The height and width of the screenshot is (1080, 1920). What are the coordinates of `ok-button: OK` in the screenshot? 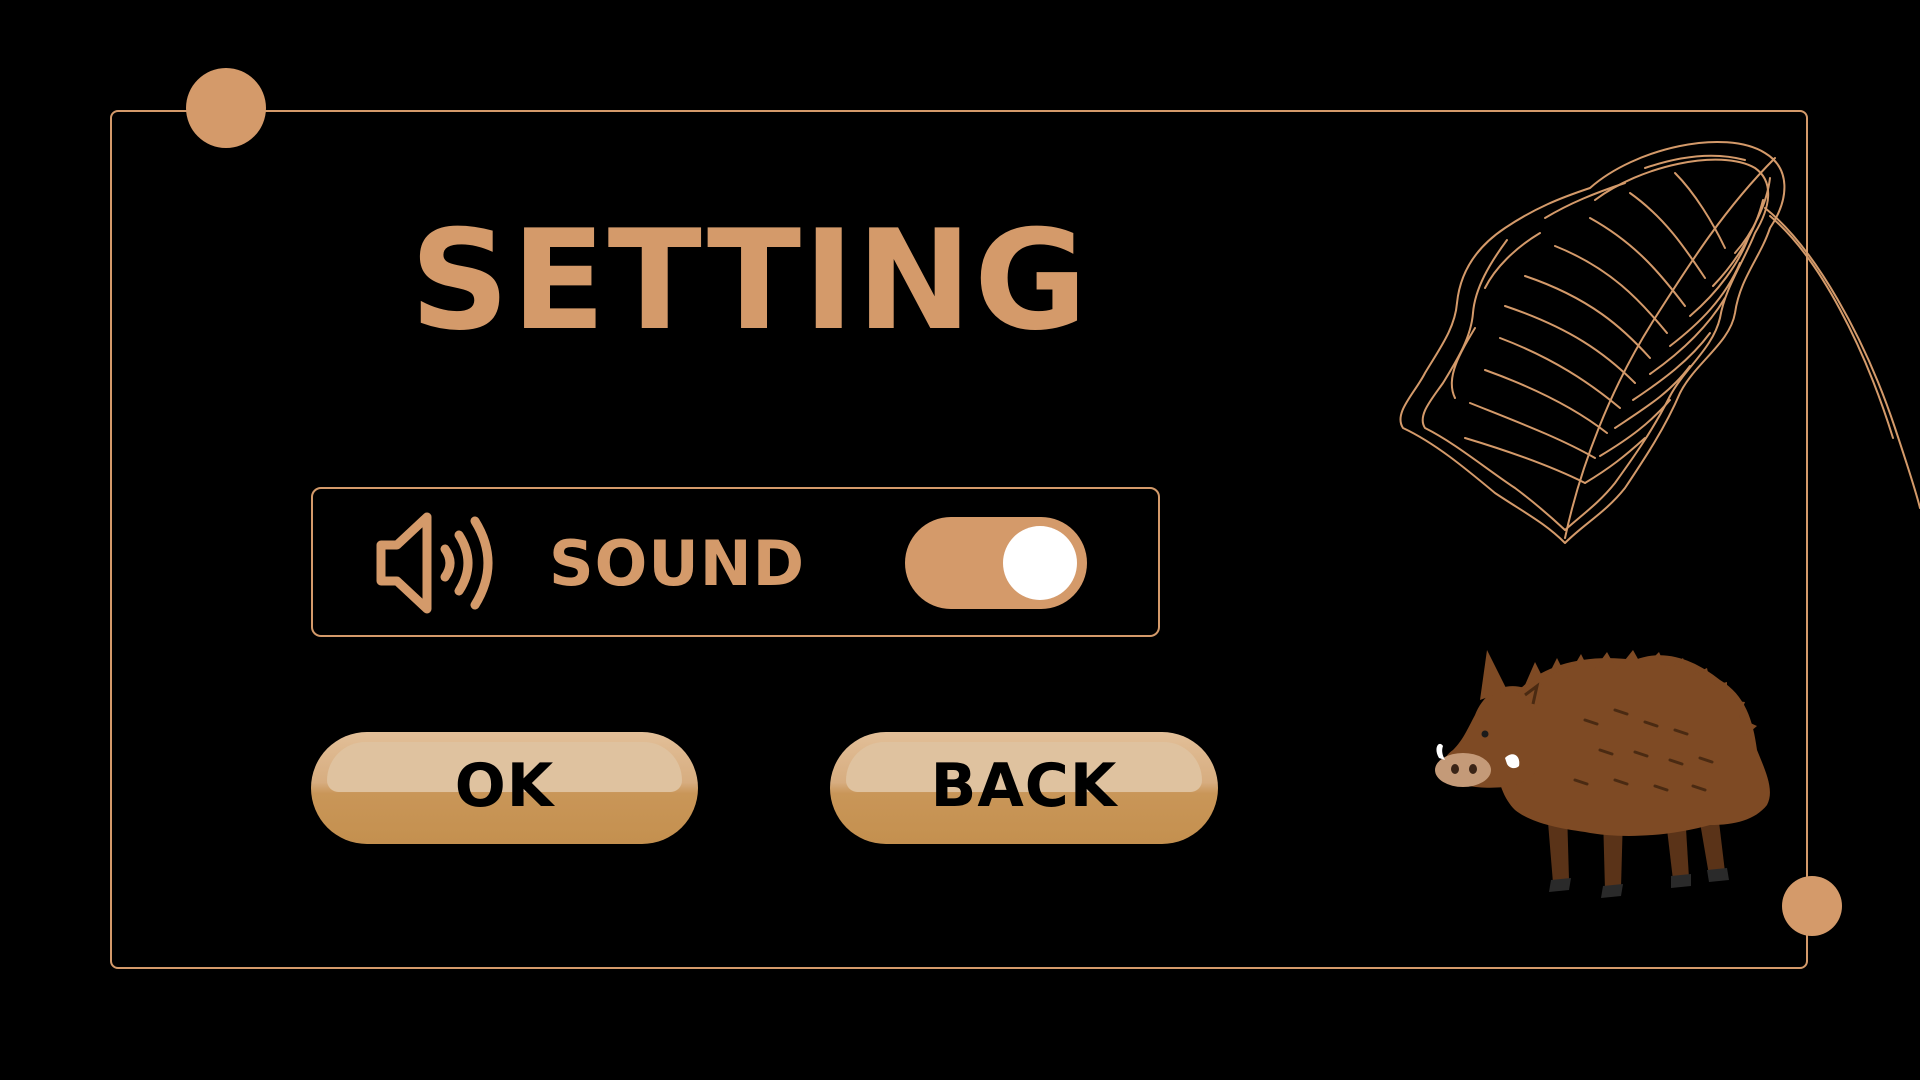 It's located at (504, 788).